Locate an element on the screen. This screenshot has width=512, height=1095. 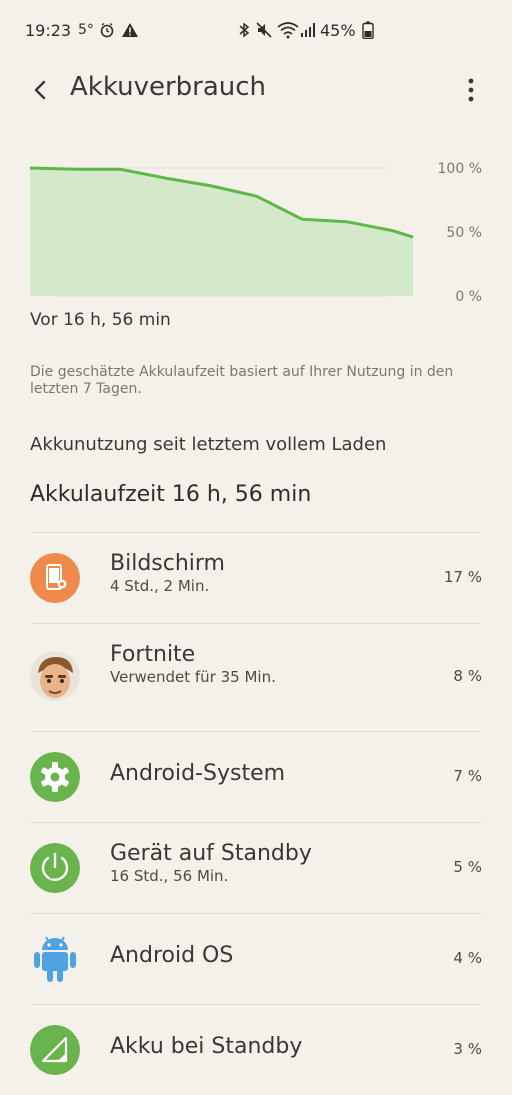
list-item-text: Bildschirm 4 Std., 2 Min. is located at coordinates (205, 573).